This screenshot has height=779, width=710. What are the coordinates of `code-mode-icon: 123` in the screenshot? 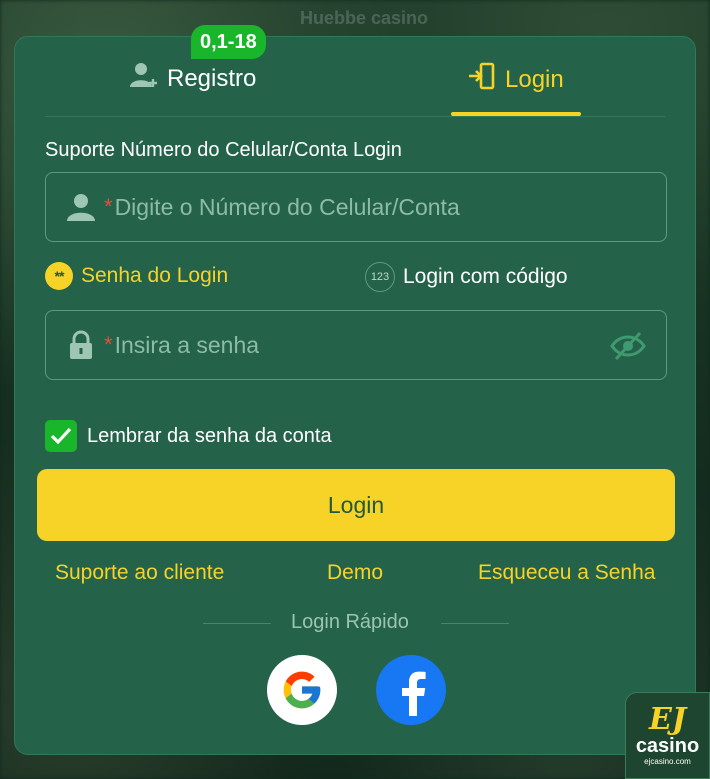 It's located at (380, 277).